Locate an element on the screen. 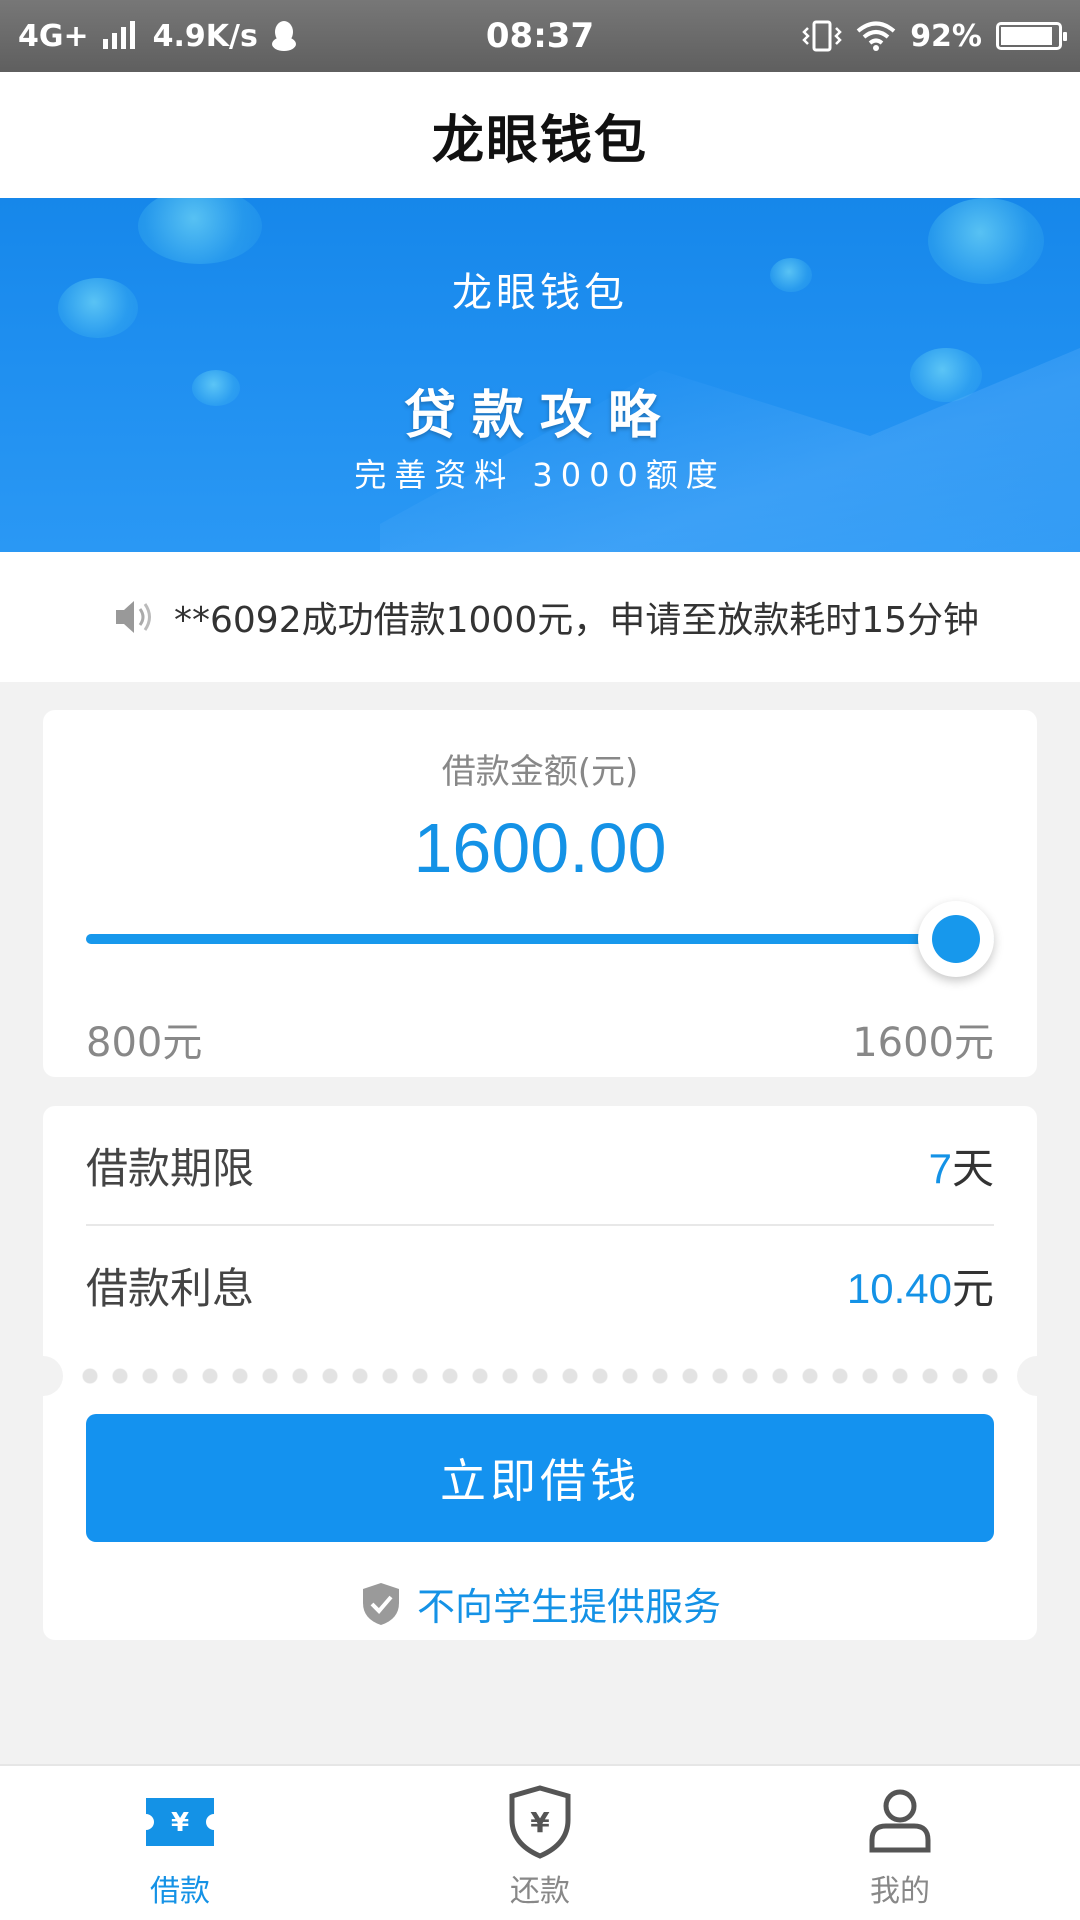 This screenshot has height=1920, width=1080. banner-subtitle: 完善资料 3000额度 is located at coordinates (540, 475).